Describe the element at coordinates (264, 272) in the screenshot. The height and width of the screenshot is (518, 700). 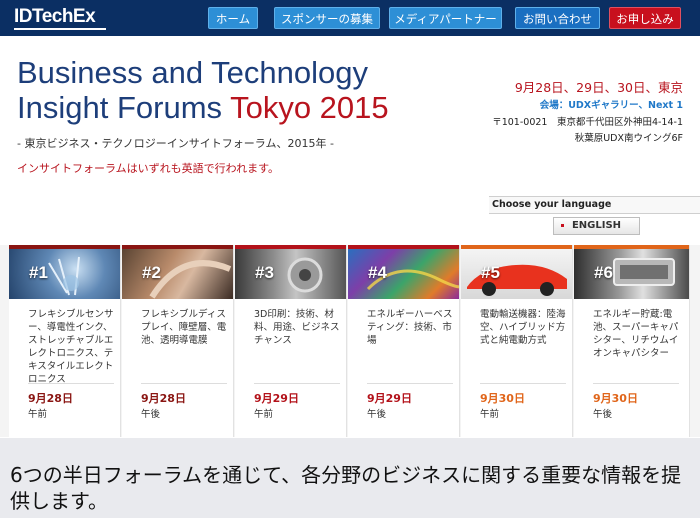
I see `forum-number: #3` at that location.